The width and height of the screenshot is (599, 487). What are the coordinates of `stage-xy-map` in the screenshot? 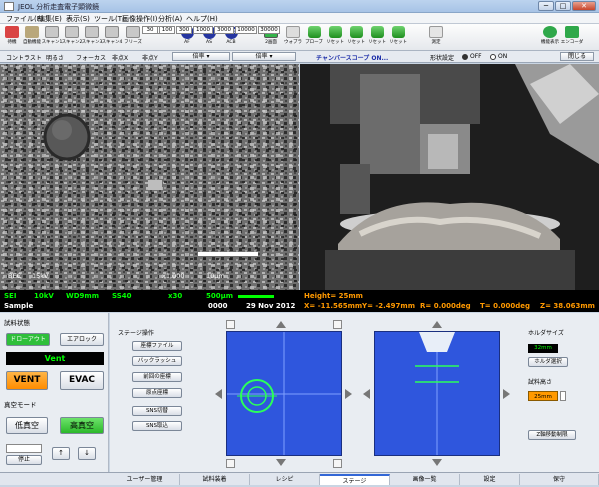 It's located at (284, 393).